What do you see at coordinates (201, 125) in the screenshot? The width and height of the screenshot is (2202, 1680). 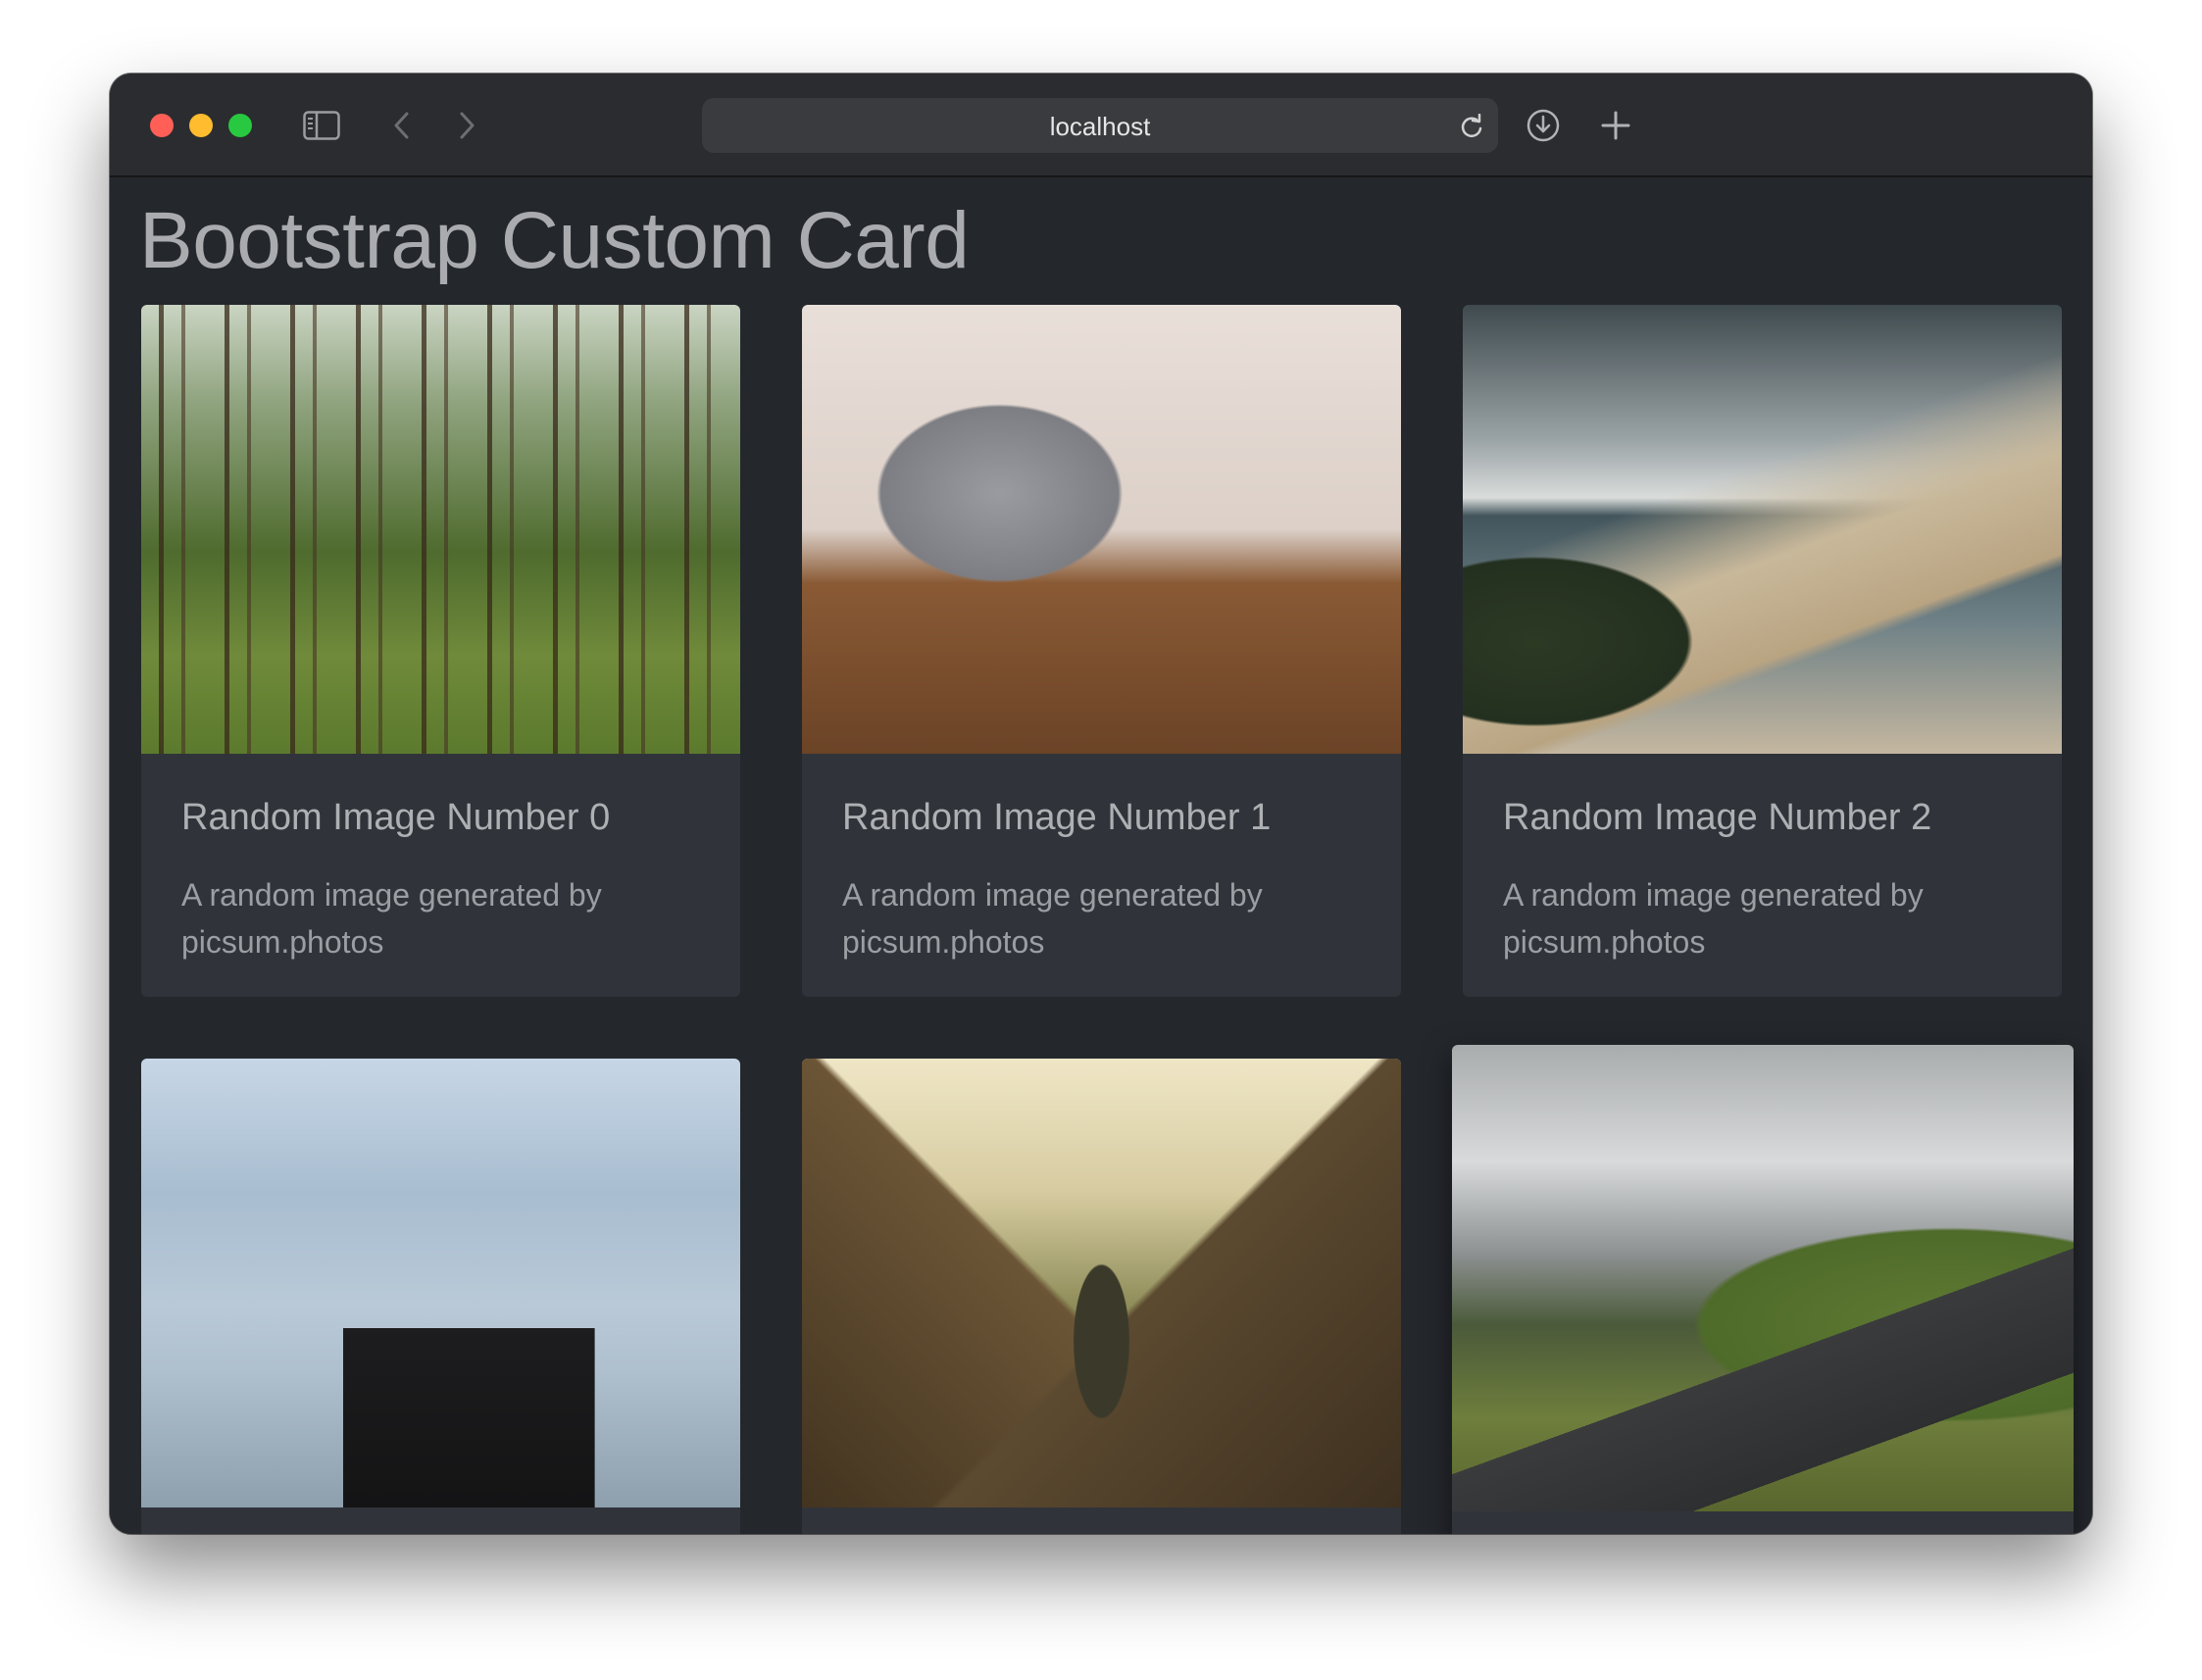 I see `minimize-window-button` at bounding box center [201, 125].